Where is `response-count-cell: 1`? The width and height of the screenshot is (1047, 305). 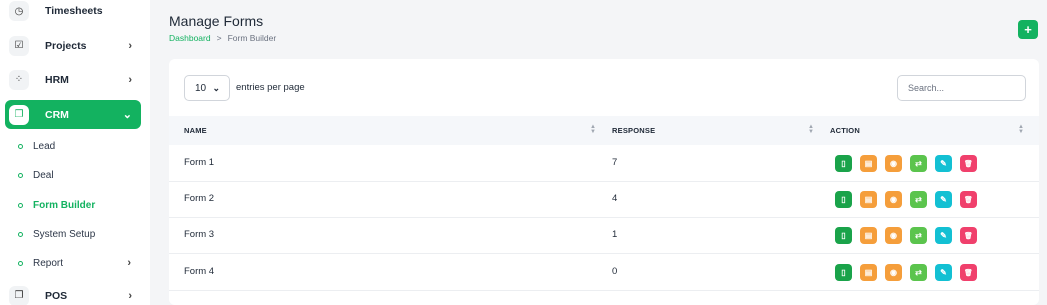 response-count-cell: 1 is located at coordinates (615, 234).